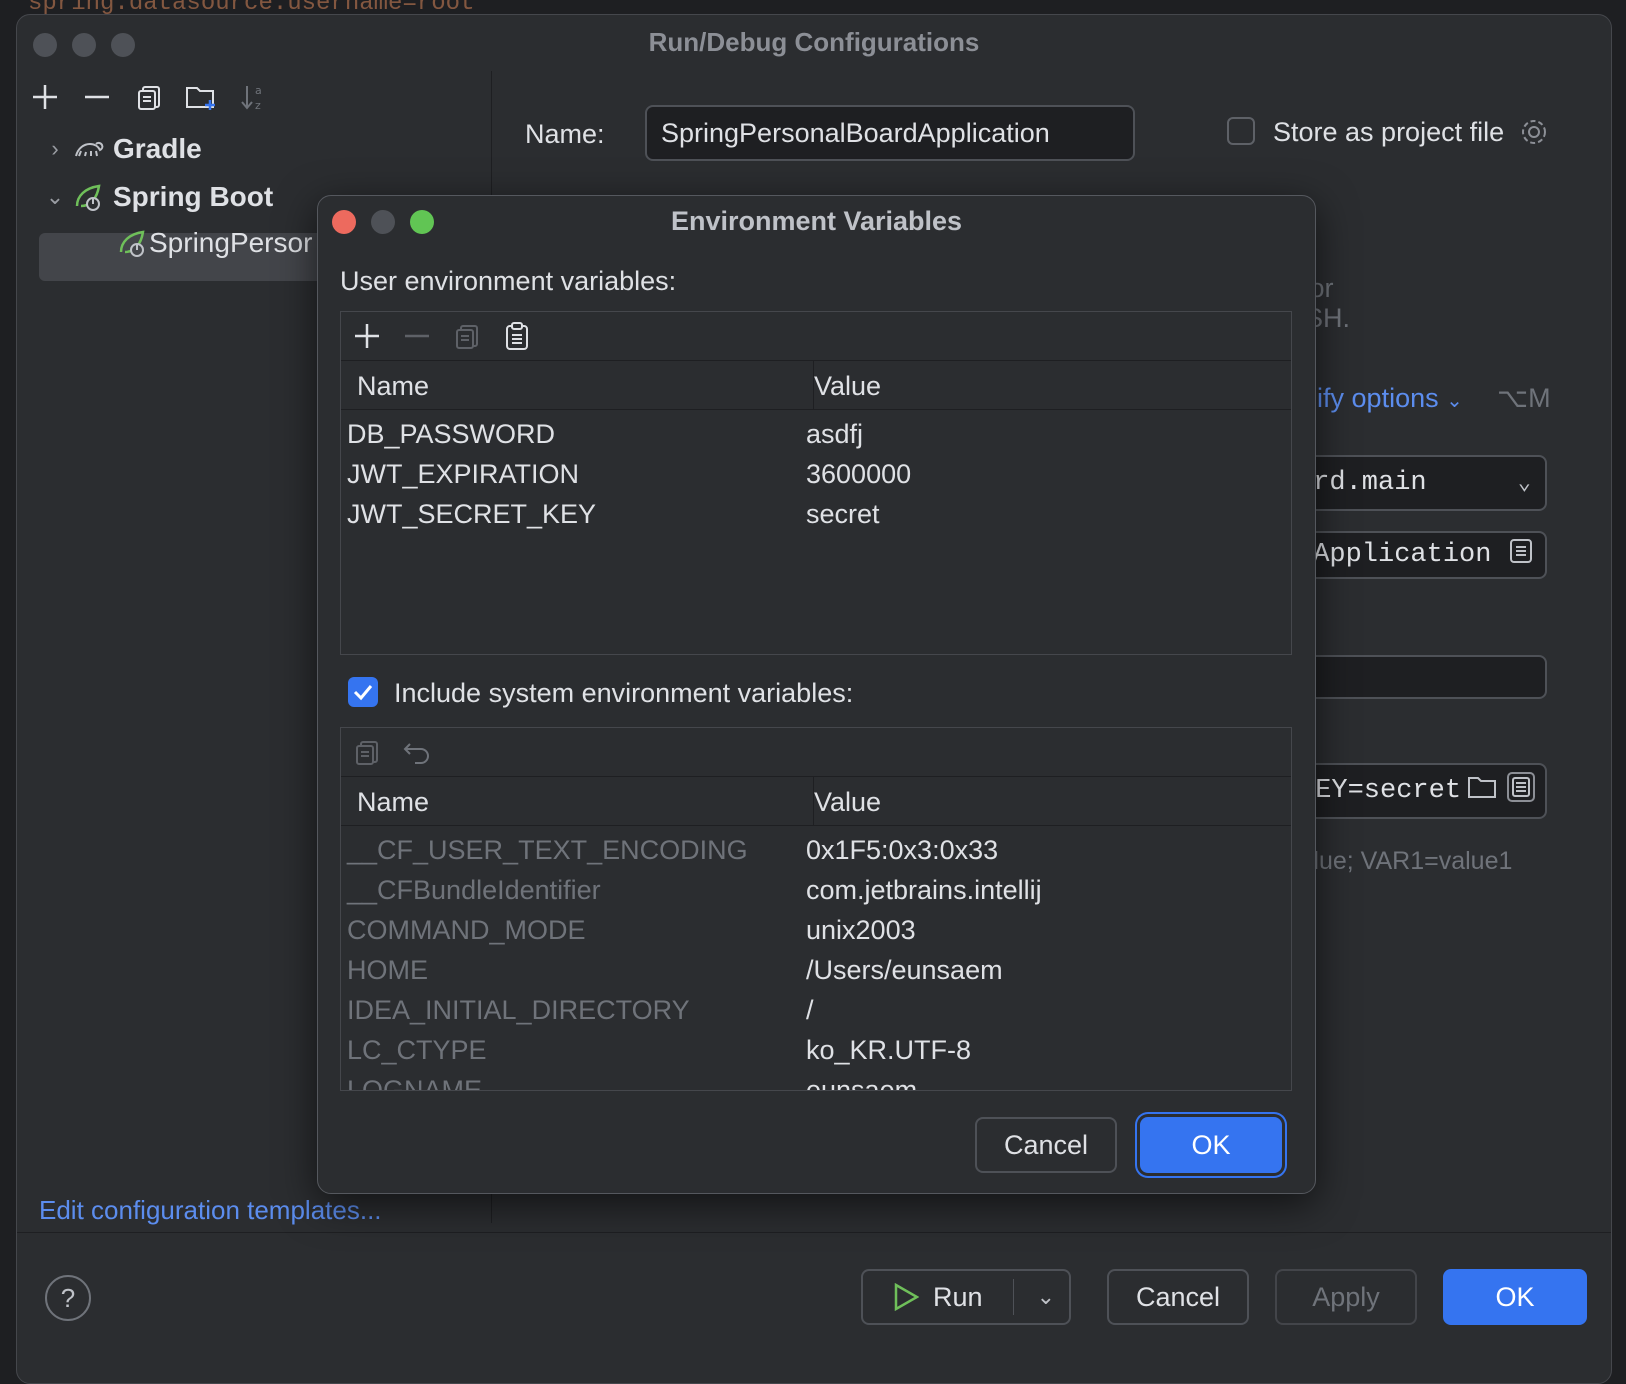  Describe the element at coordinates (1346, 1297) in the screenshot. I see `apply-button: Apply` at that location.